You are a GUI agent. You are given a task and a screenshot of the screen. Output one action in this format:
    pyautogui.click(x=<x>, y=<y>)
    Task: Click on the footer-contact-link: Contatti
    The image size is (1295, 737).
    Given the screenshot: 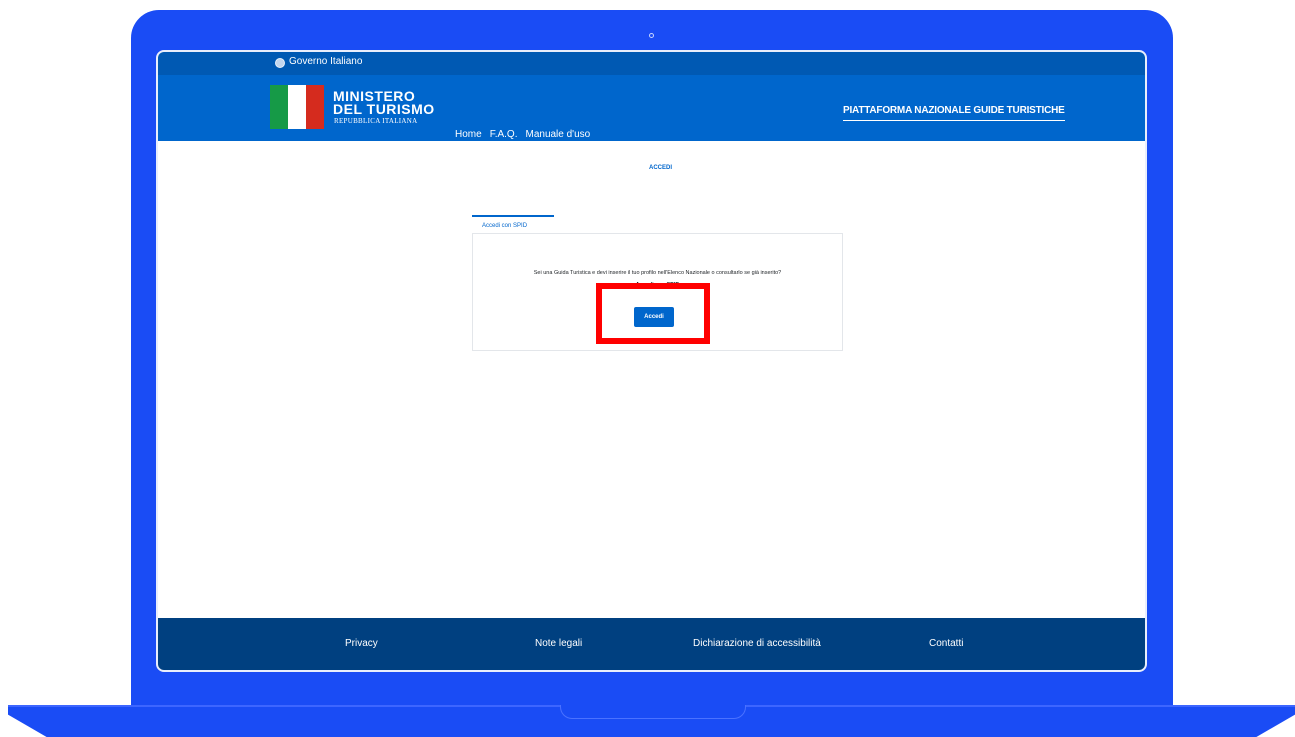 What is the action you would take?
    pyautogui.click(x=946, y=643)
    